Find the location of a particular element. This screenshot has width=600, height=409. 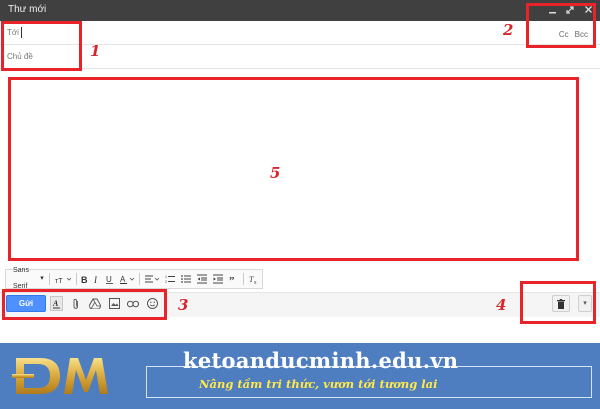

banner-site-name: ketoanducminh.edu.vn is located at coordinates (320, 360).